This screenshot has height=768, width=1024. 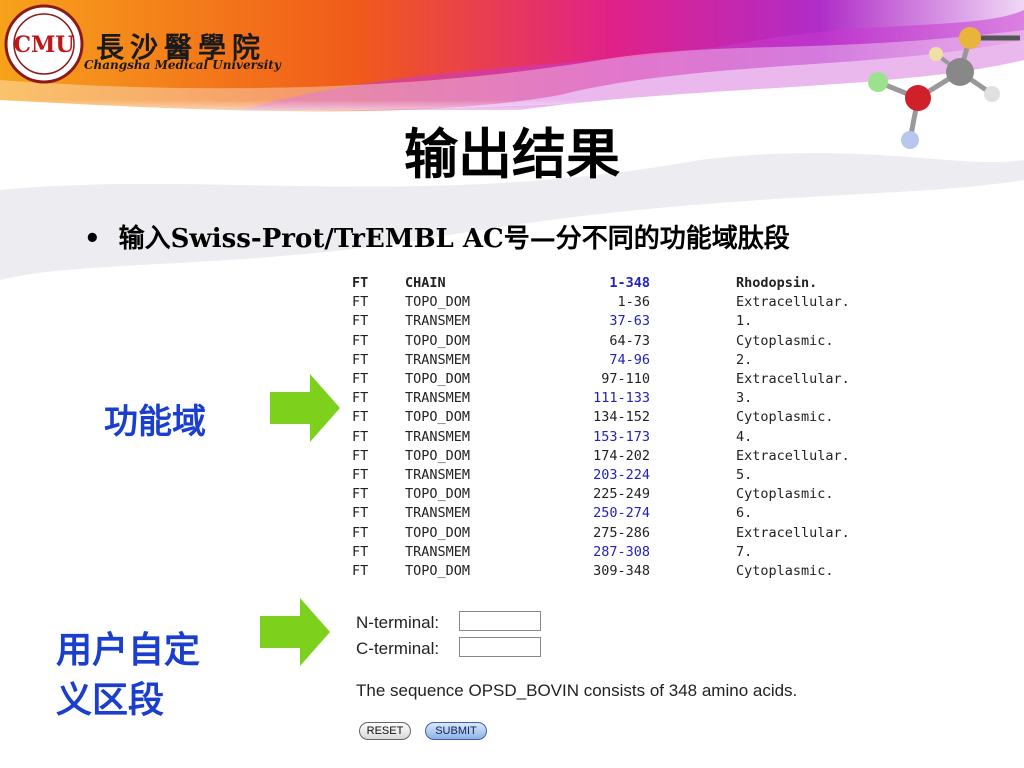 I want to click on n-terminal-input, so click(x=500, y=621).